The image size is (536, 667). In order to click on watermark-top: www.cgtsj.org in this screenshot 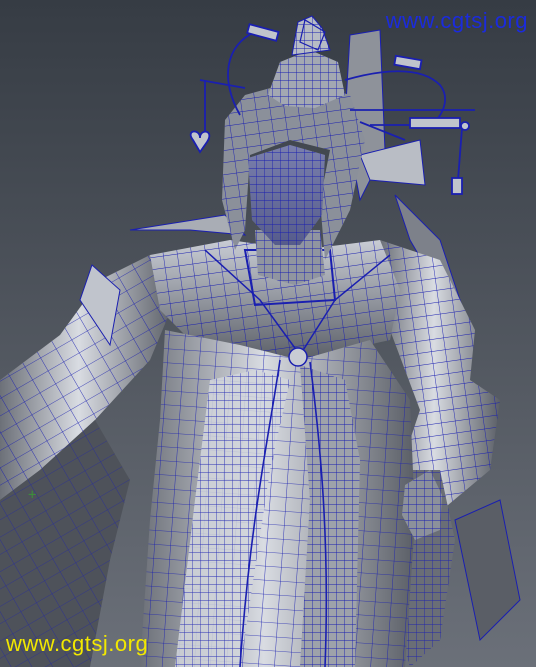, I will do `click(456, 20)`.